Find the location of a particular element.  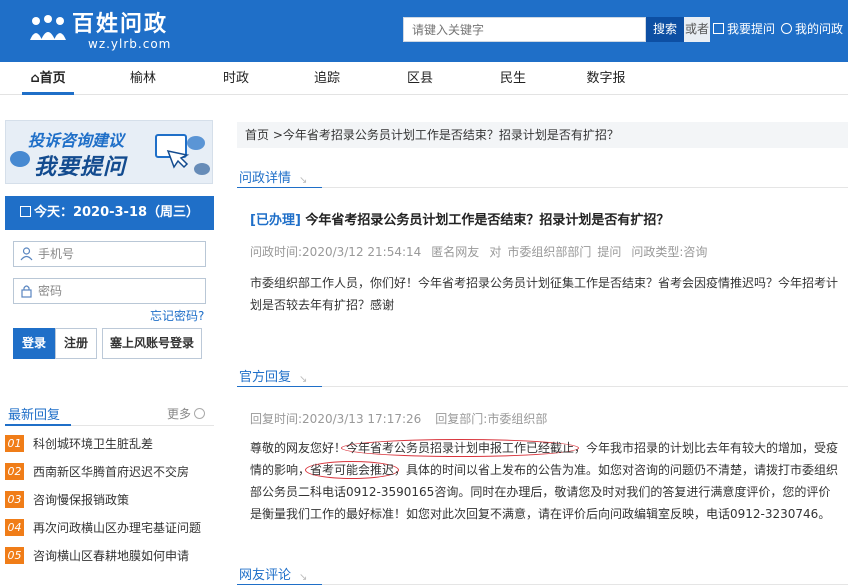

nav-home: ⌂首页 is located at coordinates (48, 78).